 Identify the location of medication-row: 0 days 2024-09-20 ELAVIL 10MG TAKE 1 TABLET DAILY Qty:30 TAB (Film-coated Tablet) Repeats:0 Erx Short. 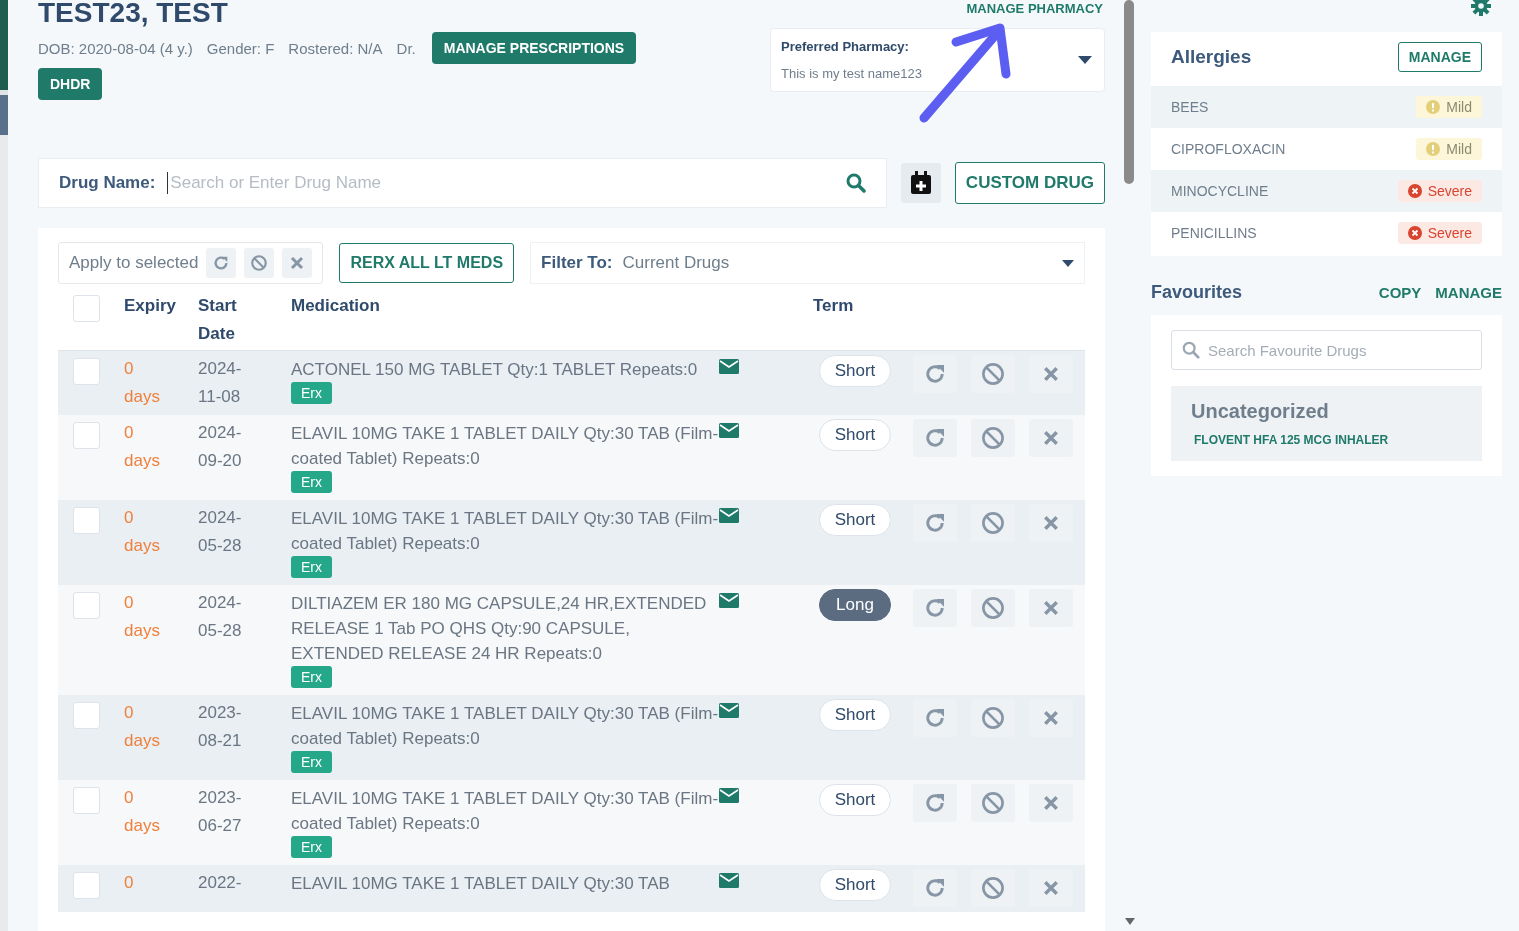
(571, 457).